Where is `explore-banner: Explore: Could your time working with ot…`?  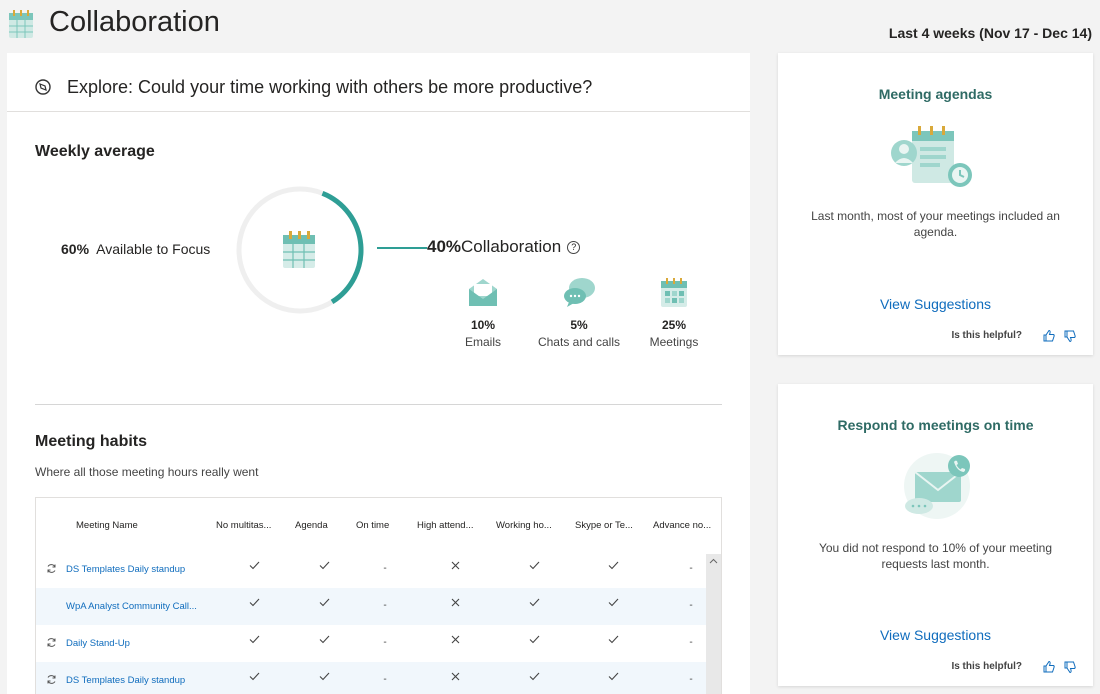 explore-banner: Explore: Could your time working with ot… is located at coordinates (378, 82).